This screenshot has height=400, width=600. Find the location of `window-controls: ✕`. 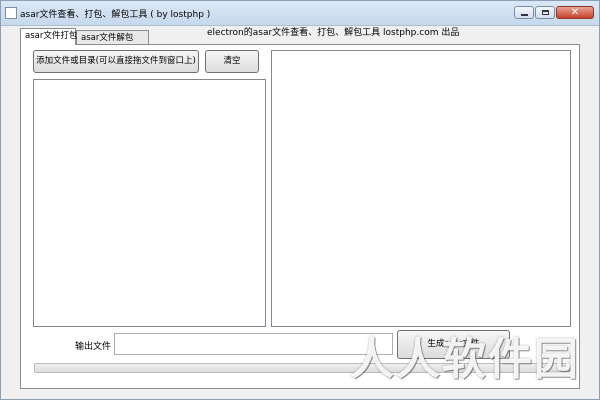

window-controls: ✕ is located at coordinates (554, 12).